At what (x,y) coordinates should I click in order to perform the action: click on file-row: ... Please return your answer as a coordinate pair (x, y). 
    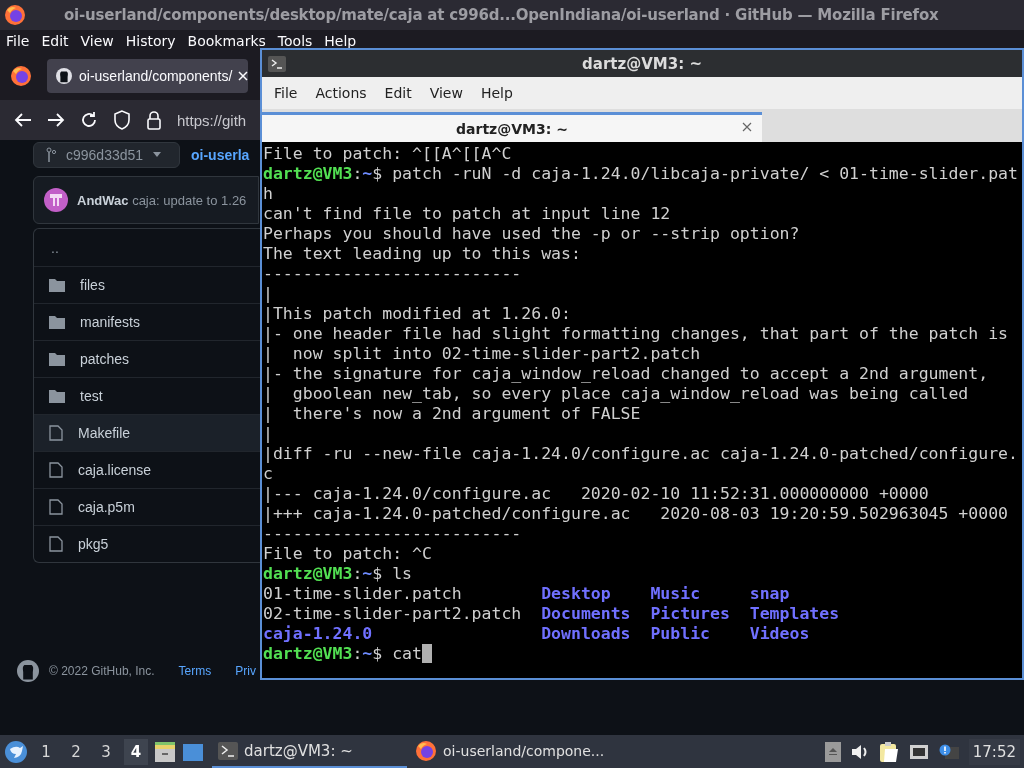
    Looking at the image, I should click on (147, 247).